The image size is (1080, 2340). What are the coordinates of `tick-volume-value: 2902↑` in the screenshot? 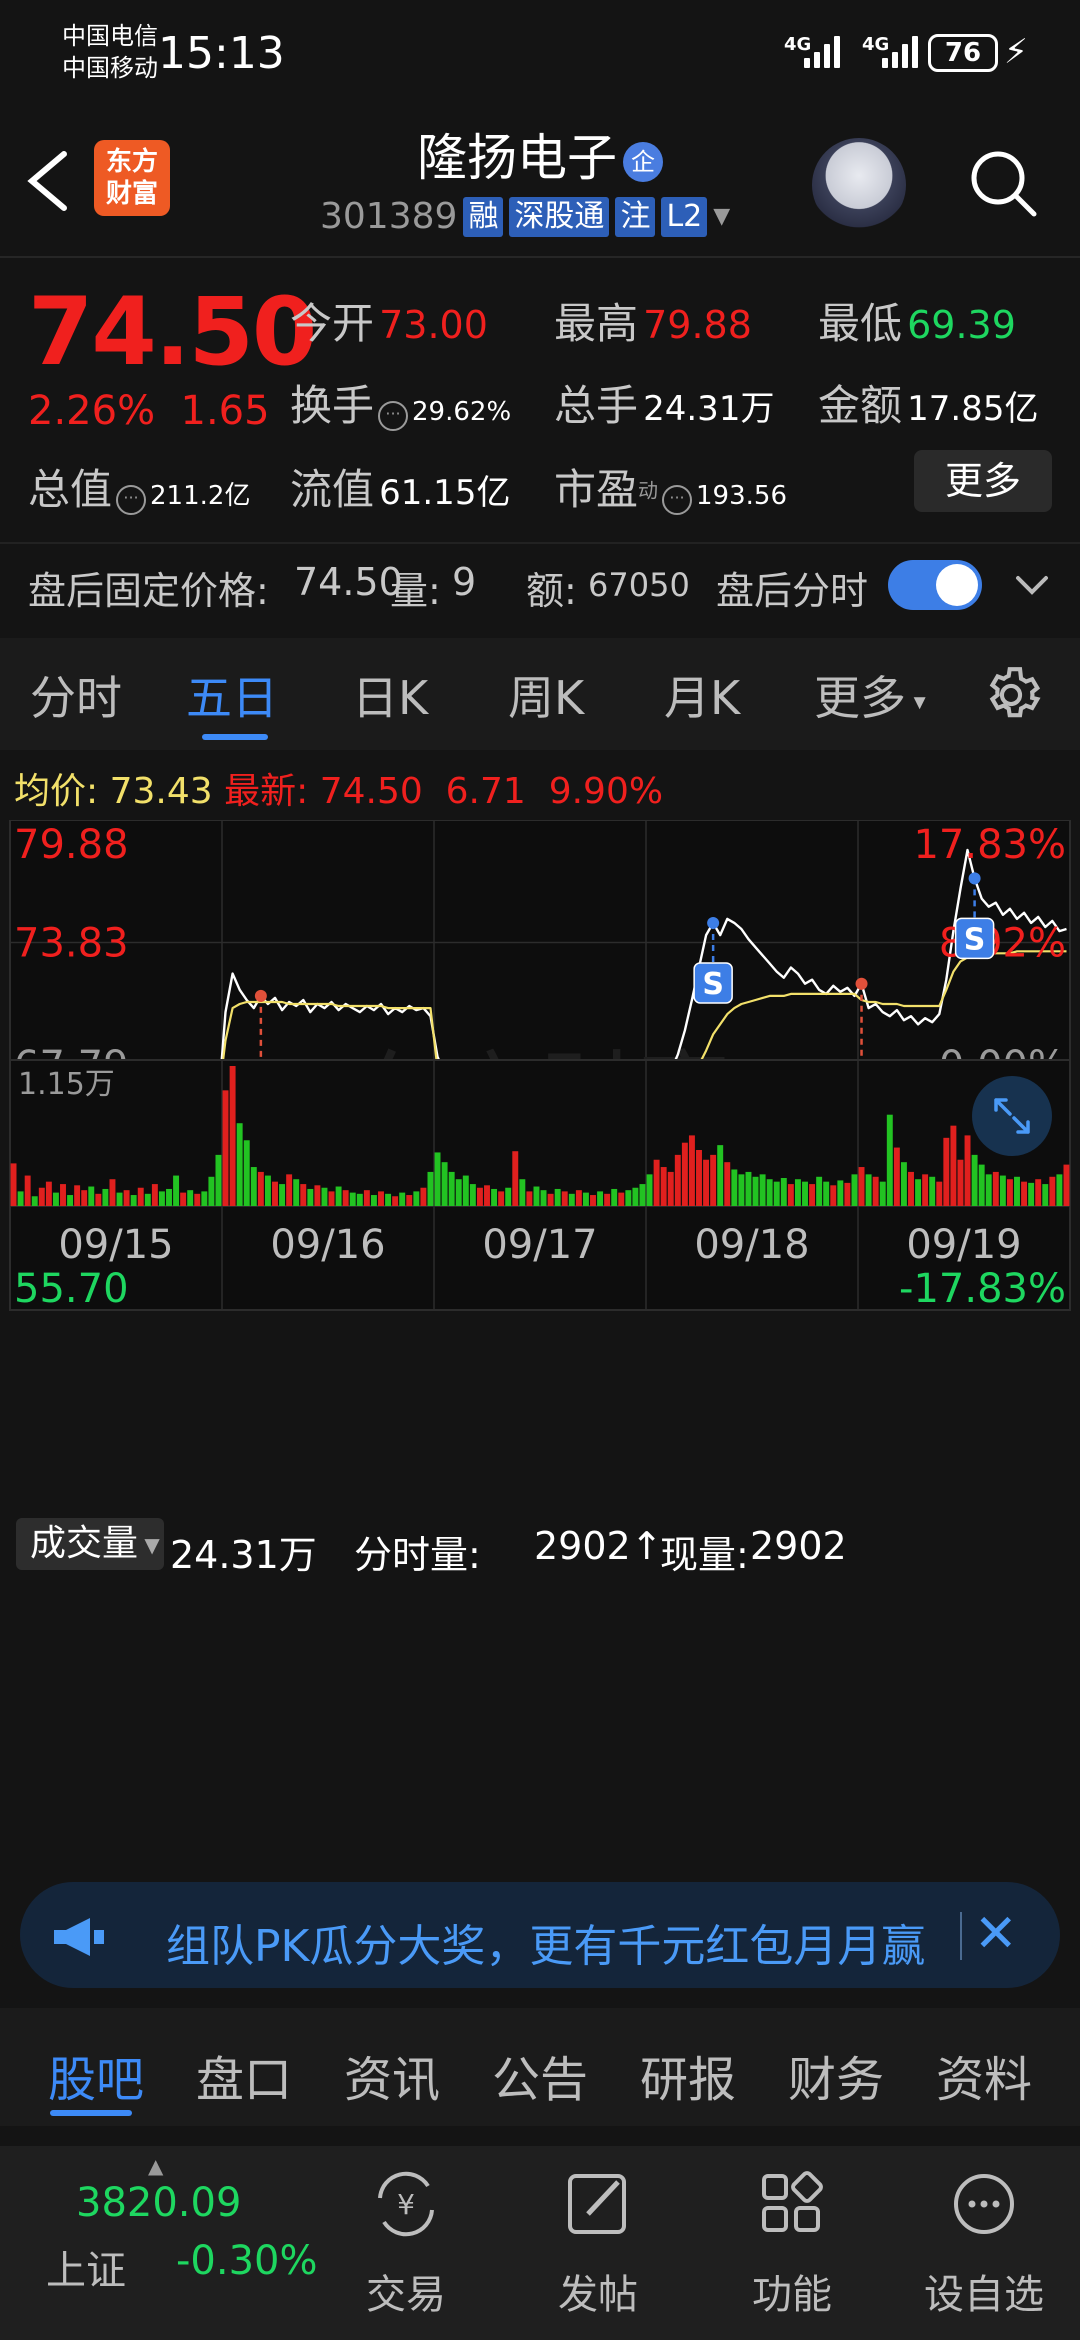 It's located at (598, 1546).